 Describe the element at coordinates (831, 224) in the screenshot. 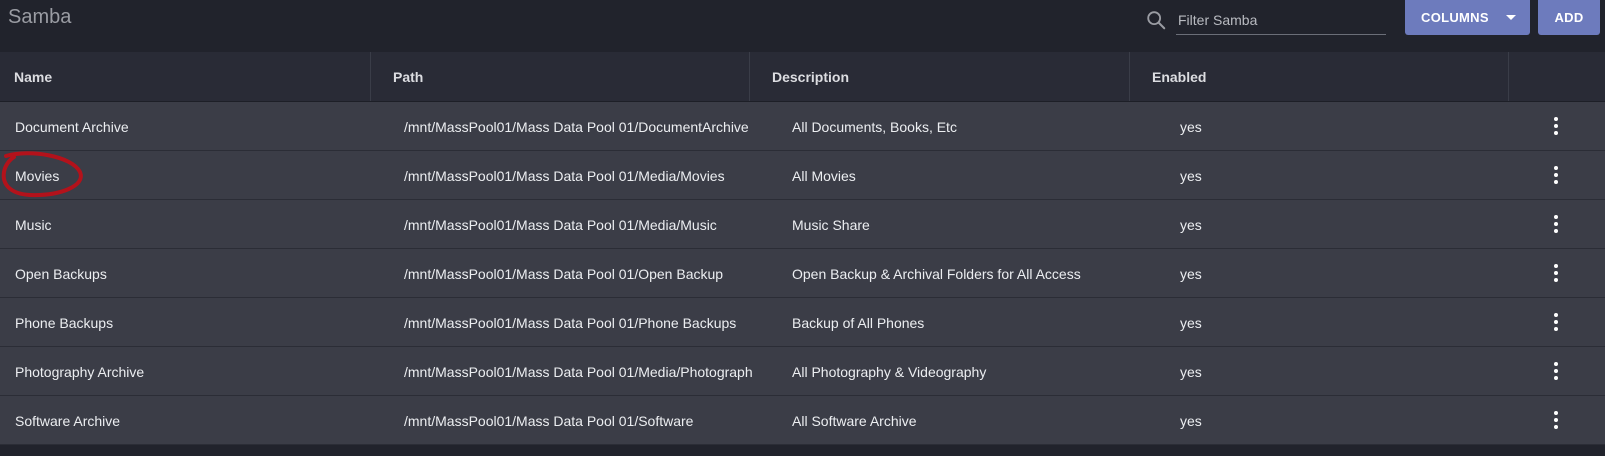

I see `cell-description: Music Share` at that location.